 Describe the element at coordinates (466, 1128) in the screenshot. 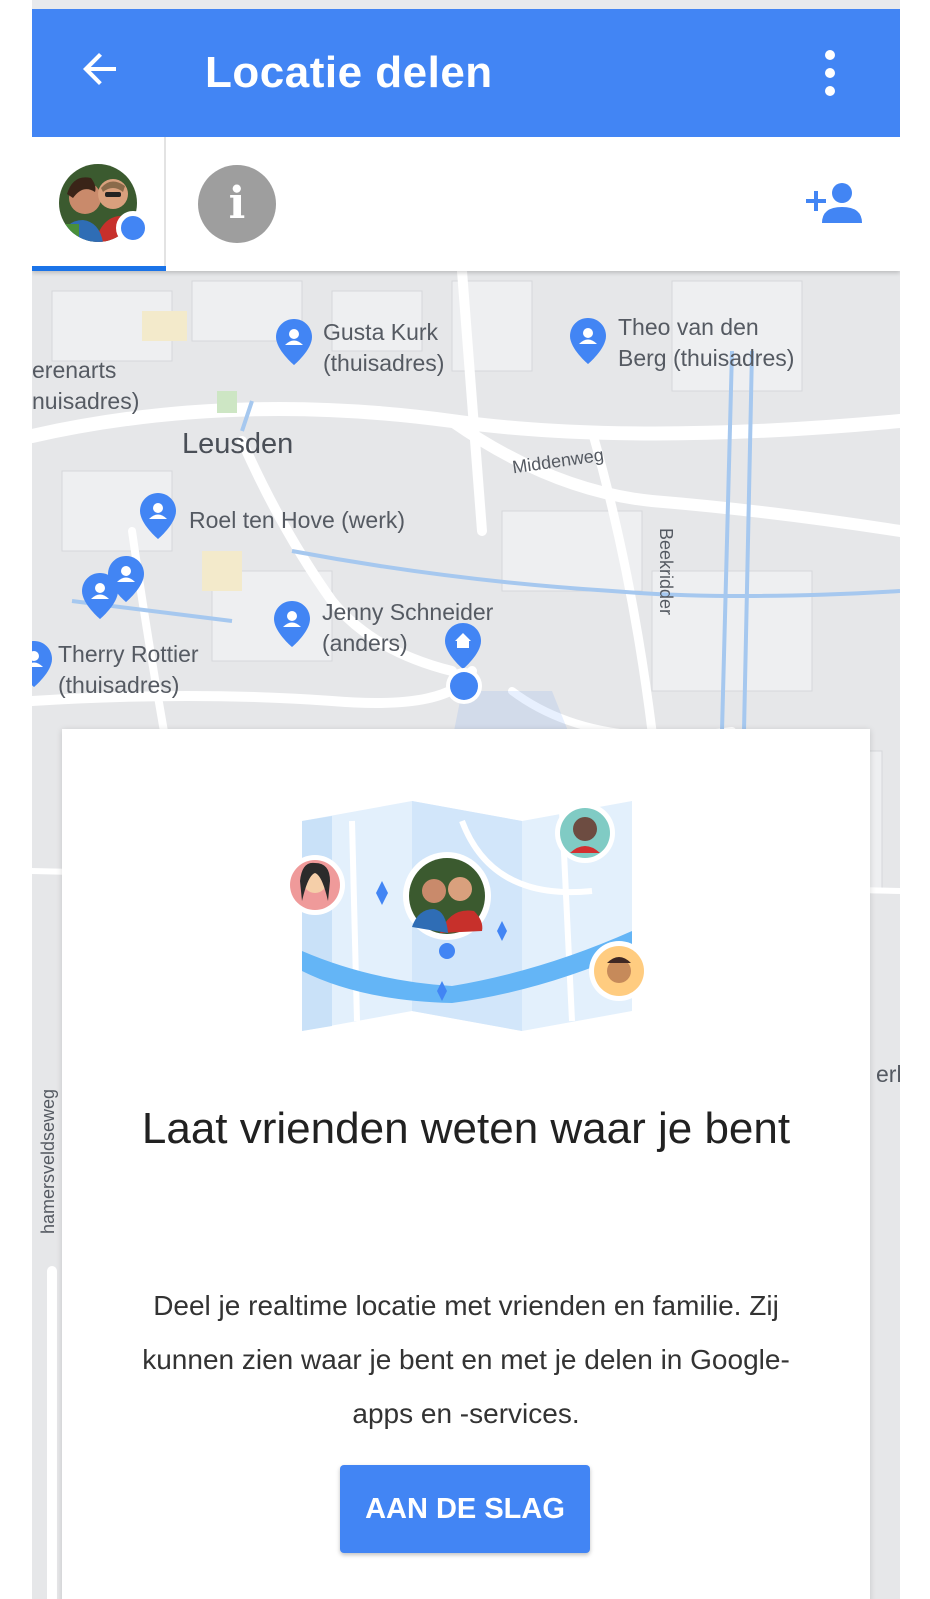

I see `card-title: Laat vrienden weten waar je bent` at that location.